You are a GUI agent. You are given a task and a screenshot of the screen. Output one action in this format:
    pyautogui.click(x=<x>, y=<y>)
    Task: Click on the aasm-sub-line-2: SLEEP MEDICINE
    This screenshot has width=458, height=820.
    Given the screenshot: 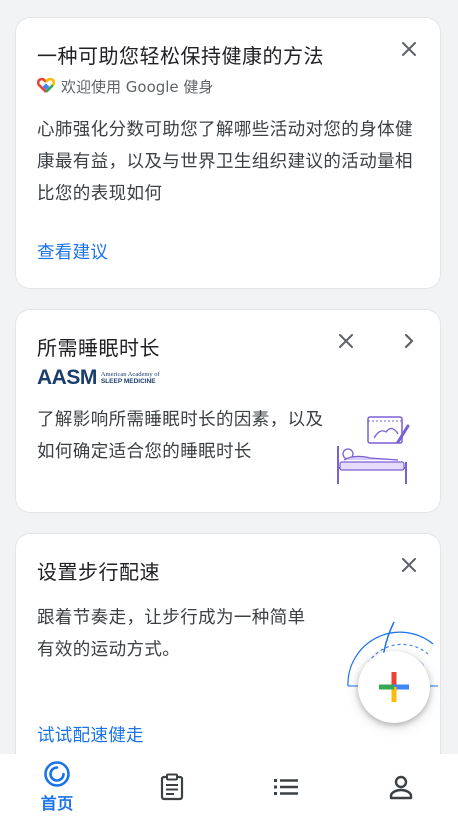 What is the action you would take?
    pyautogui.click(x=128, y=381)
    